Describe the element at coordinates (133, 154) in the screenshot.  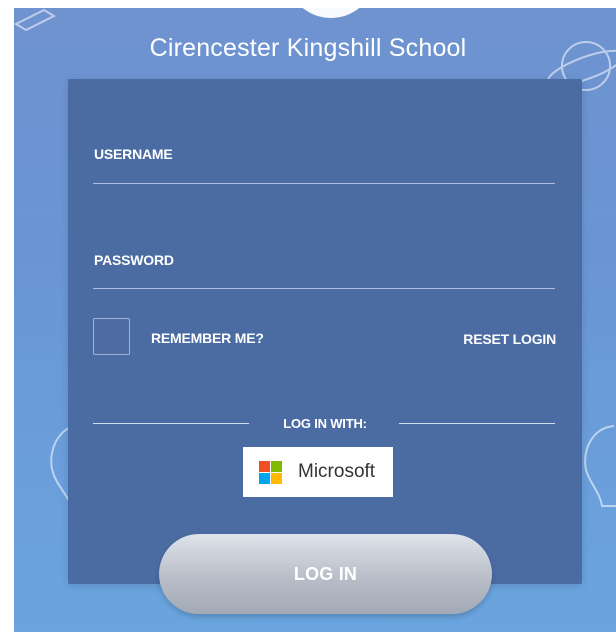
I see `username-label: USERNAME` at that location.